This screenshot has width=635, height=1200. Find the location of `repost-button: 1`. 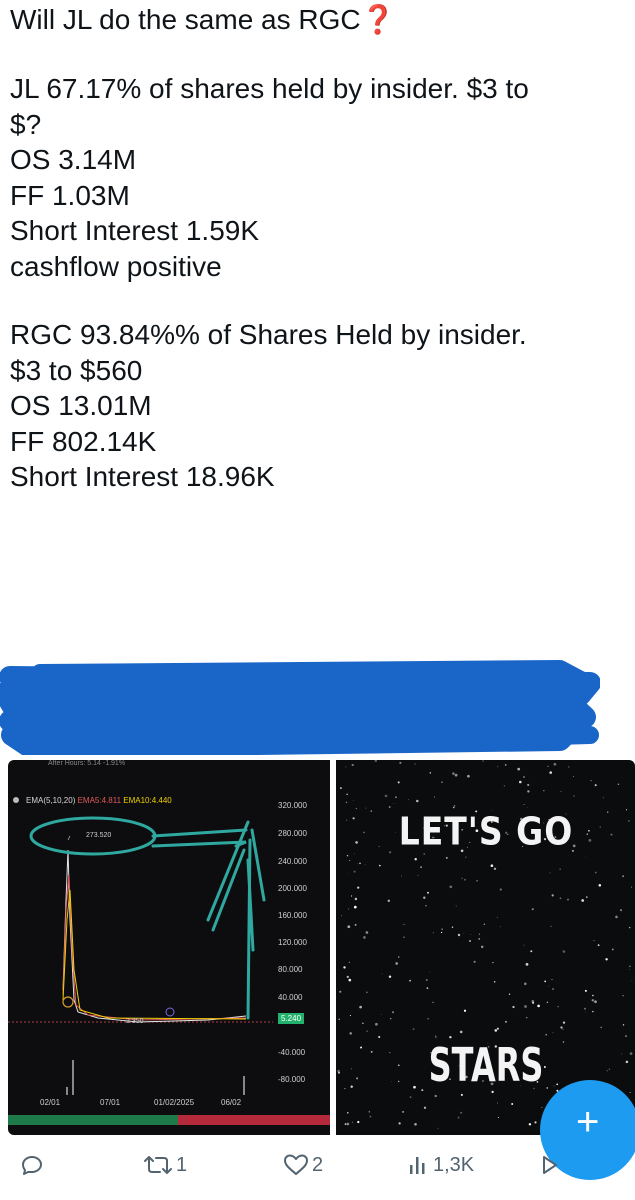

repost-button: 1 is located at coordinates (165, 1165).